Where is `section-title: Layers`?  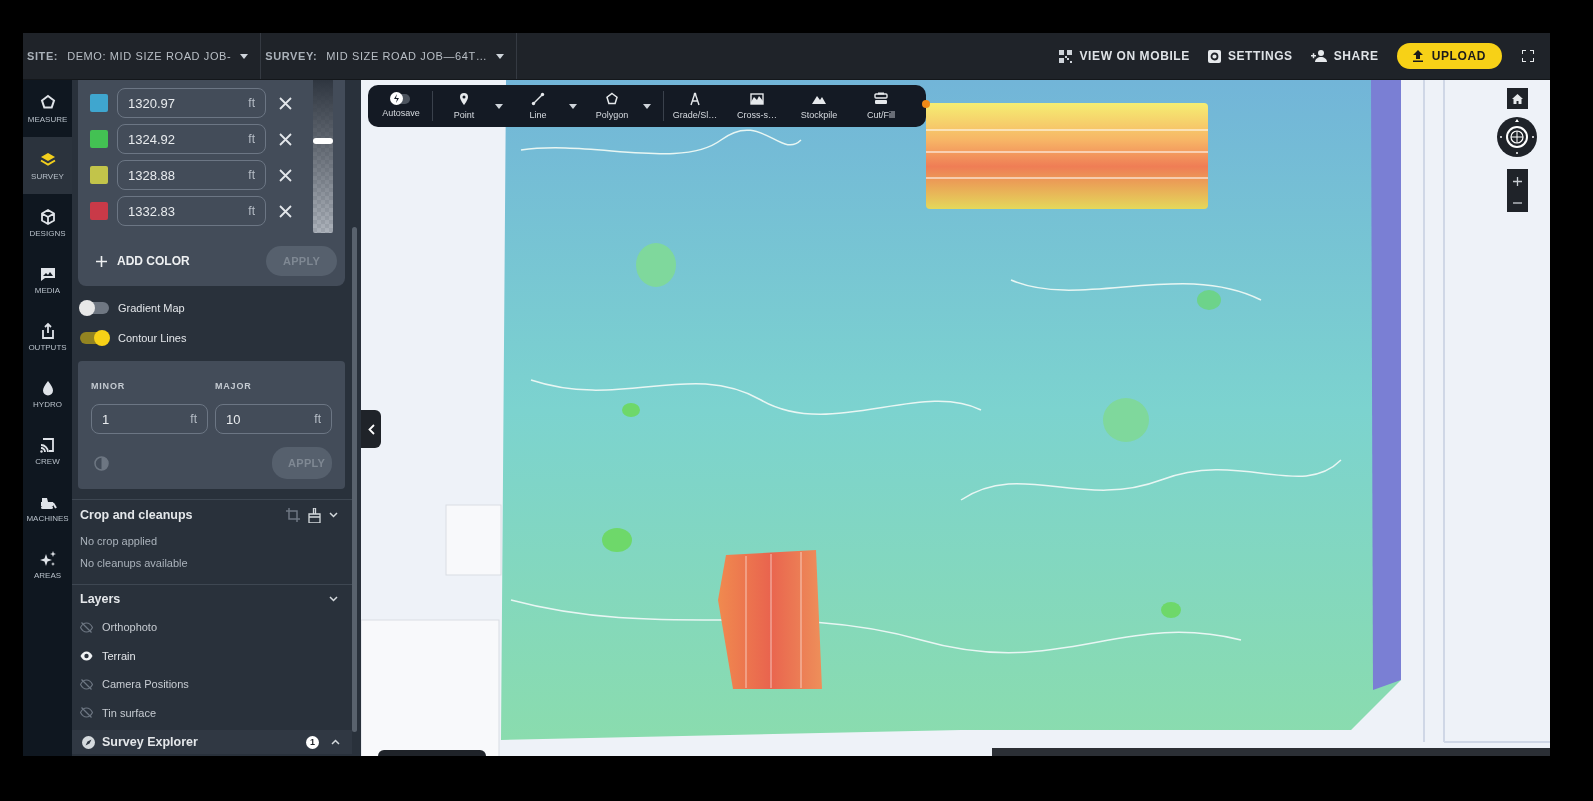
section-title: Layers is located at coordinates (100, 599).